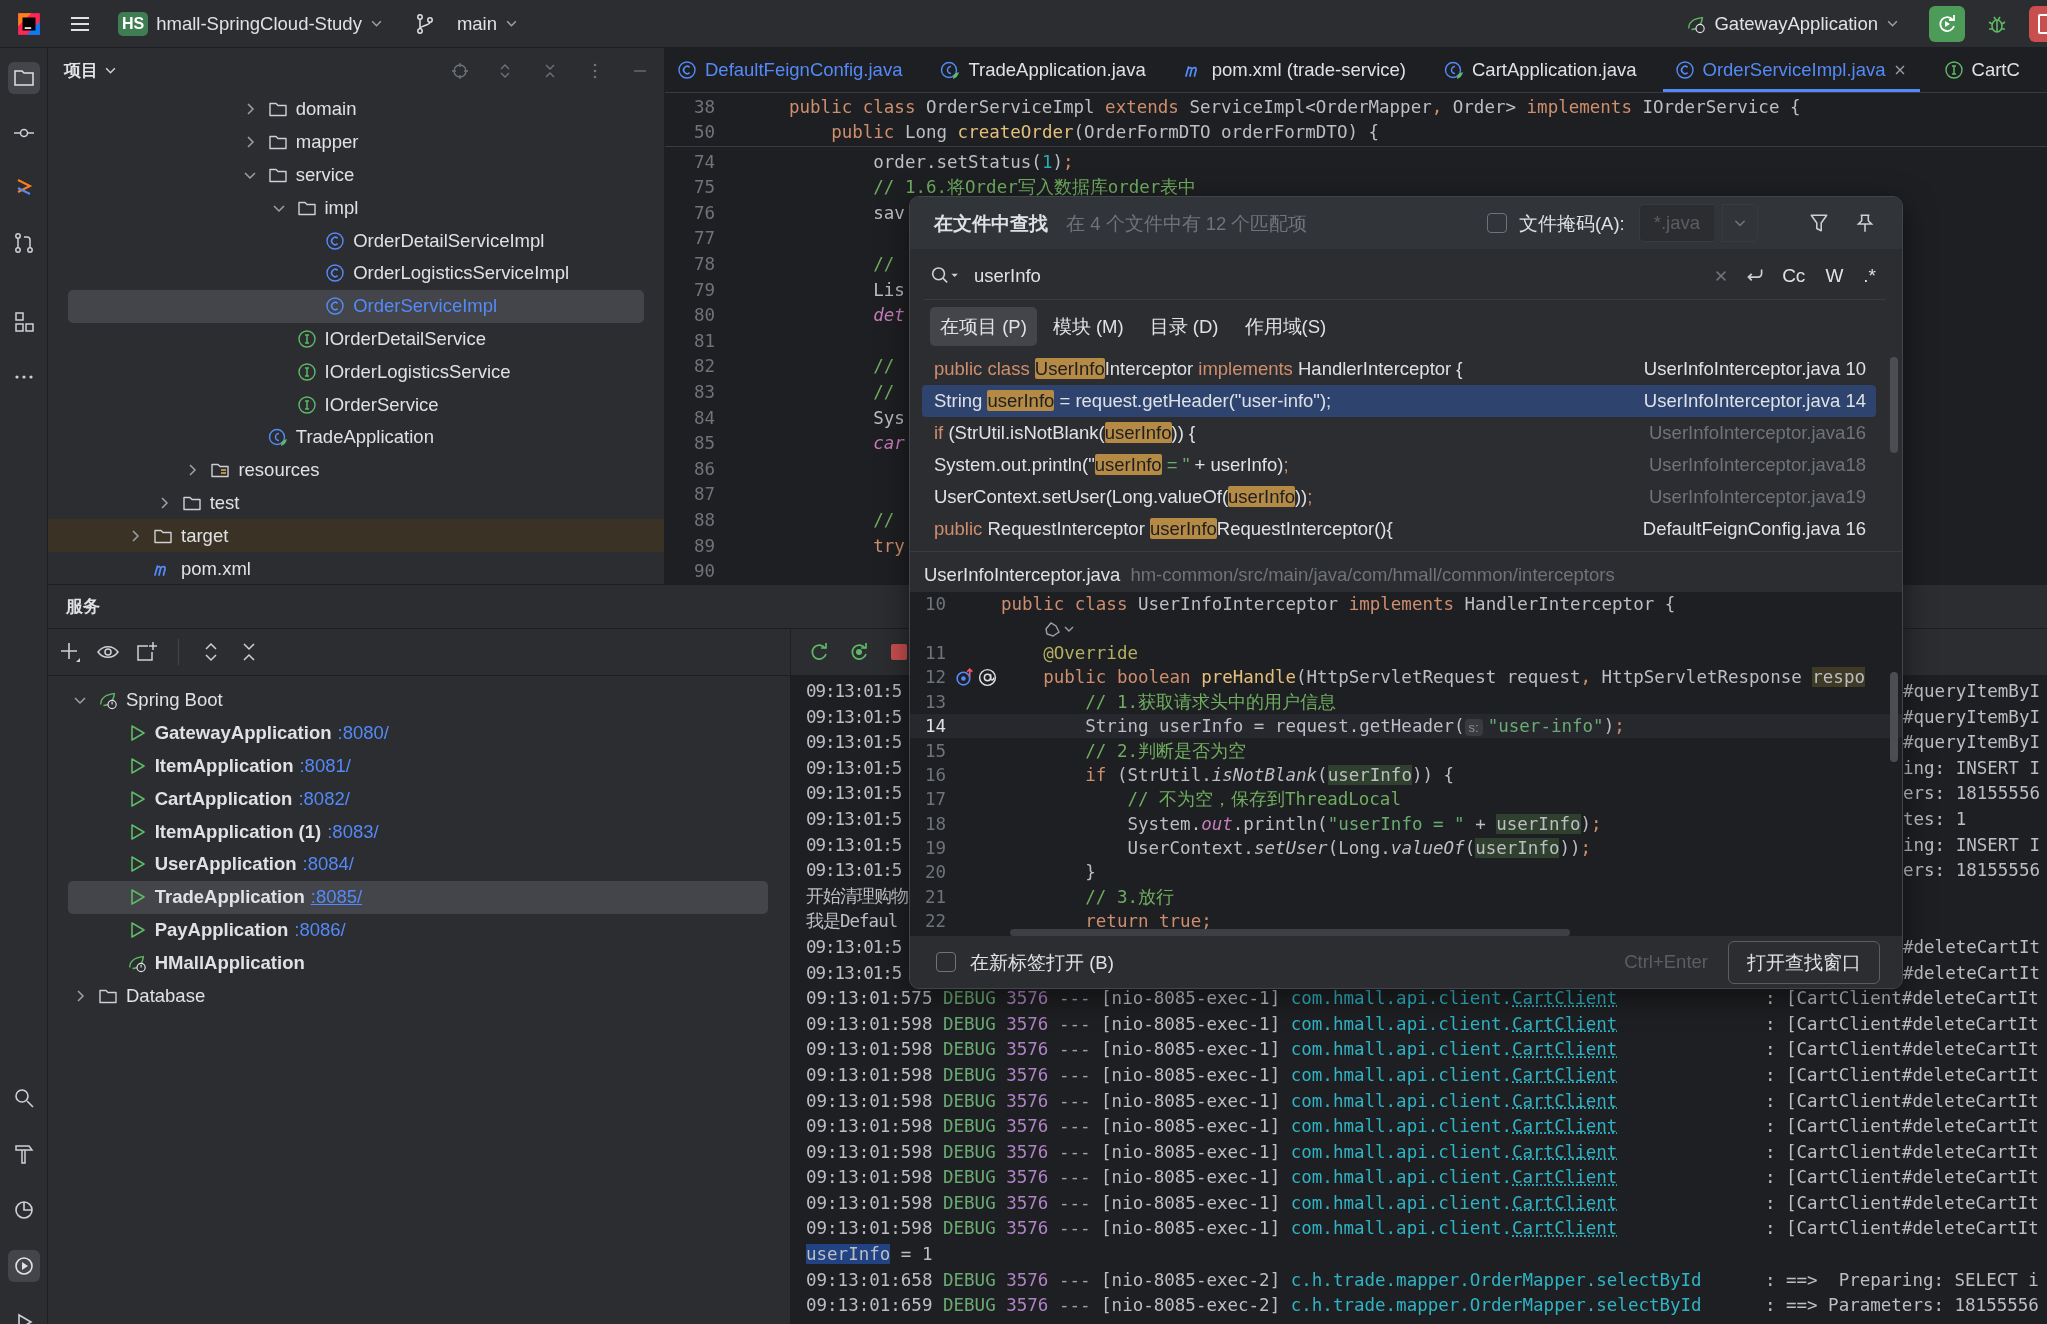 This screenshot has width=2047, height=1324. Describe the element at coordinates (418, 700) in the screenshot. I see `tree-item: Spring Boot` at that location.